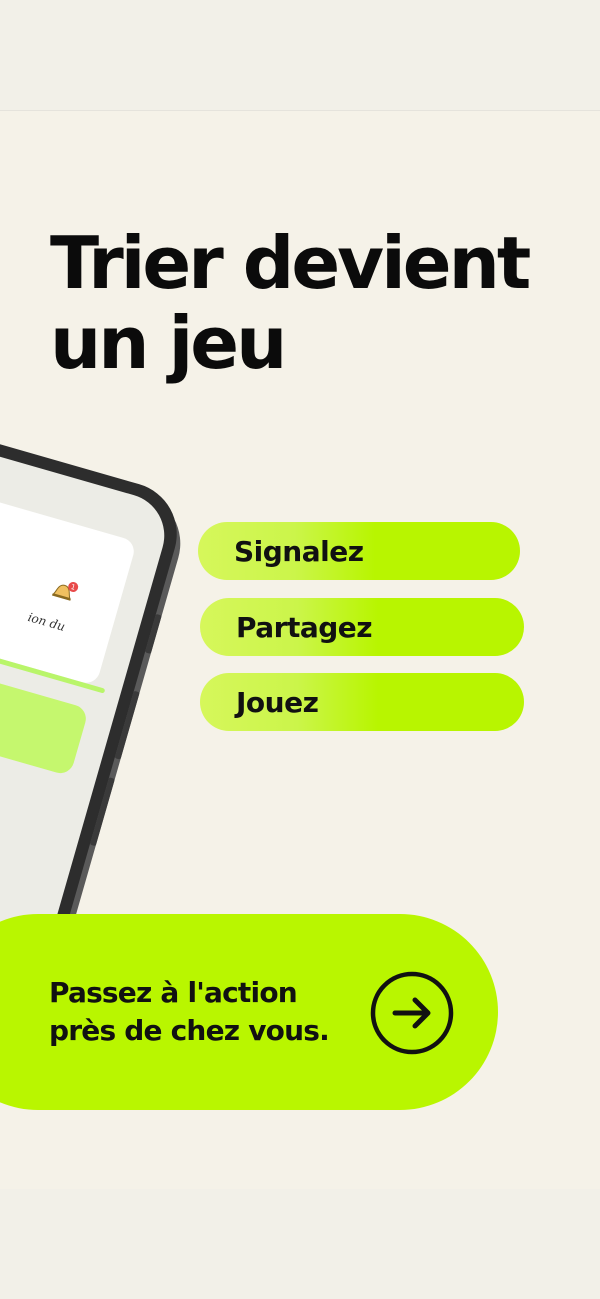 This screenshot has height=1299, width=600. What do you see at coordinates (173, 992) in the screenshot?
I see `cta-text-line-1: Passez à l'action` at bounding box center [173, 992].